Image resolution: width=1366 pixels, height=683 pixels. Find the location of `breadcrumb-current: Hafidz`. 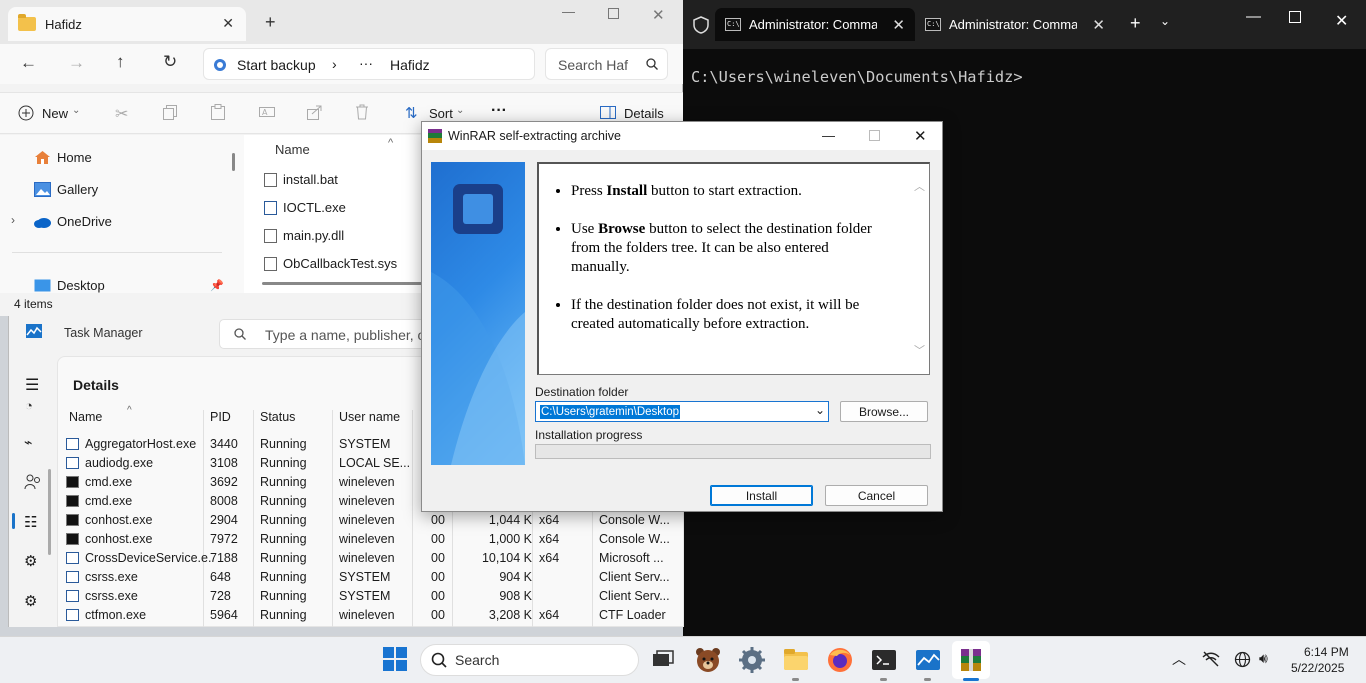

breadcrumb-current: Hafidz is located at coordinates (410, 65).